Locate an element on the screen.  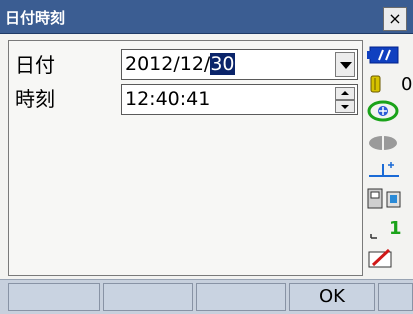
device-icon is located at coordinates (389, 199).